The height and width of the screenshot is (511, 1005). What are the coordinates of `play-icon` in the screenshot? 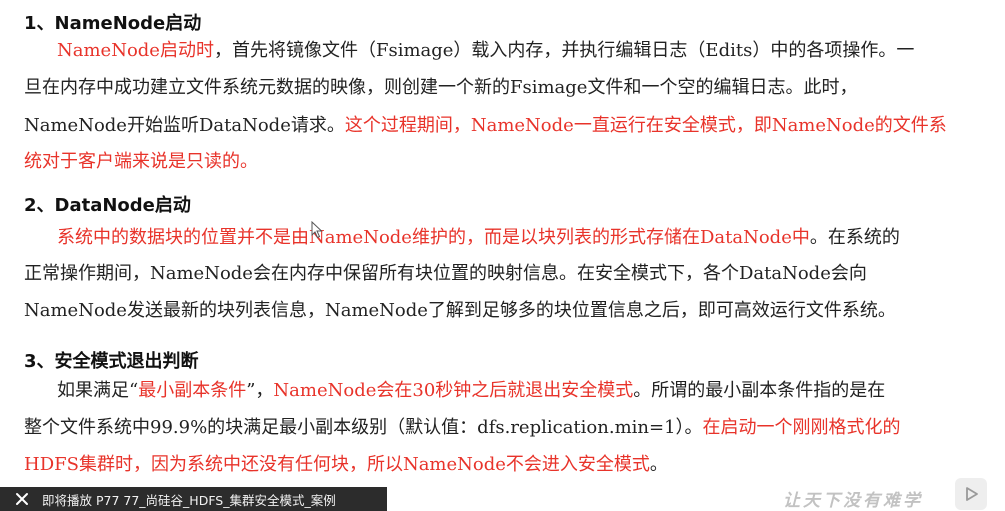 It's located at (972, 494).